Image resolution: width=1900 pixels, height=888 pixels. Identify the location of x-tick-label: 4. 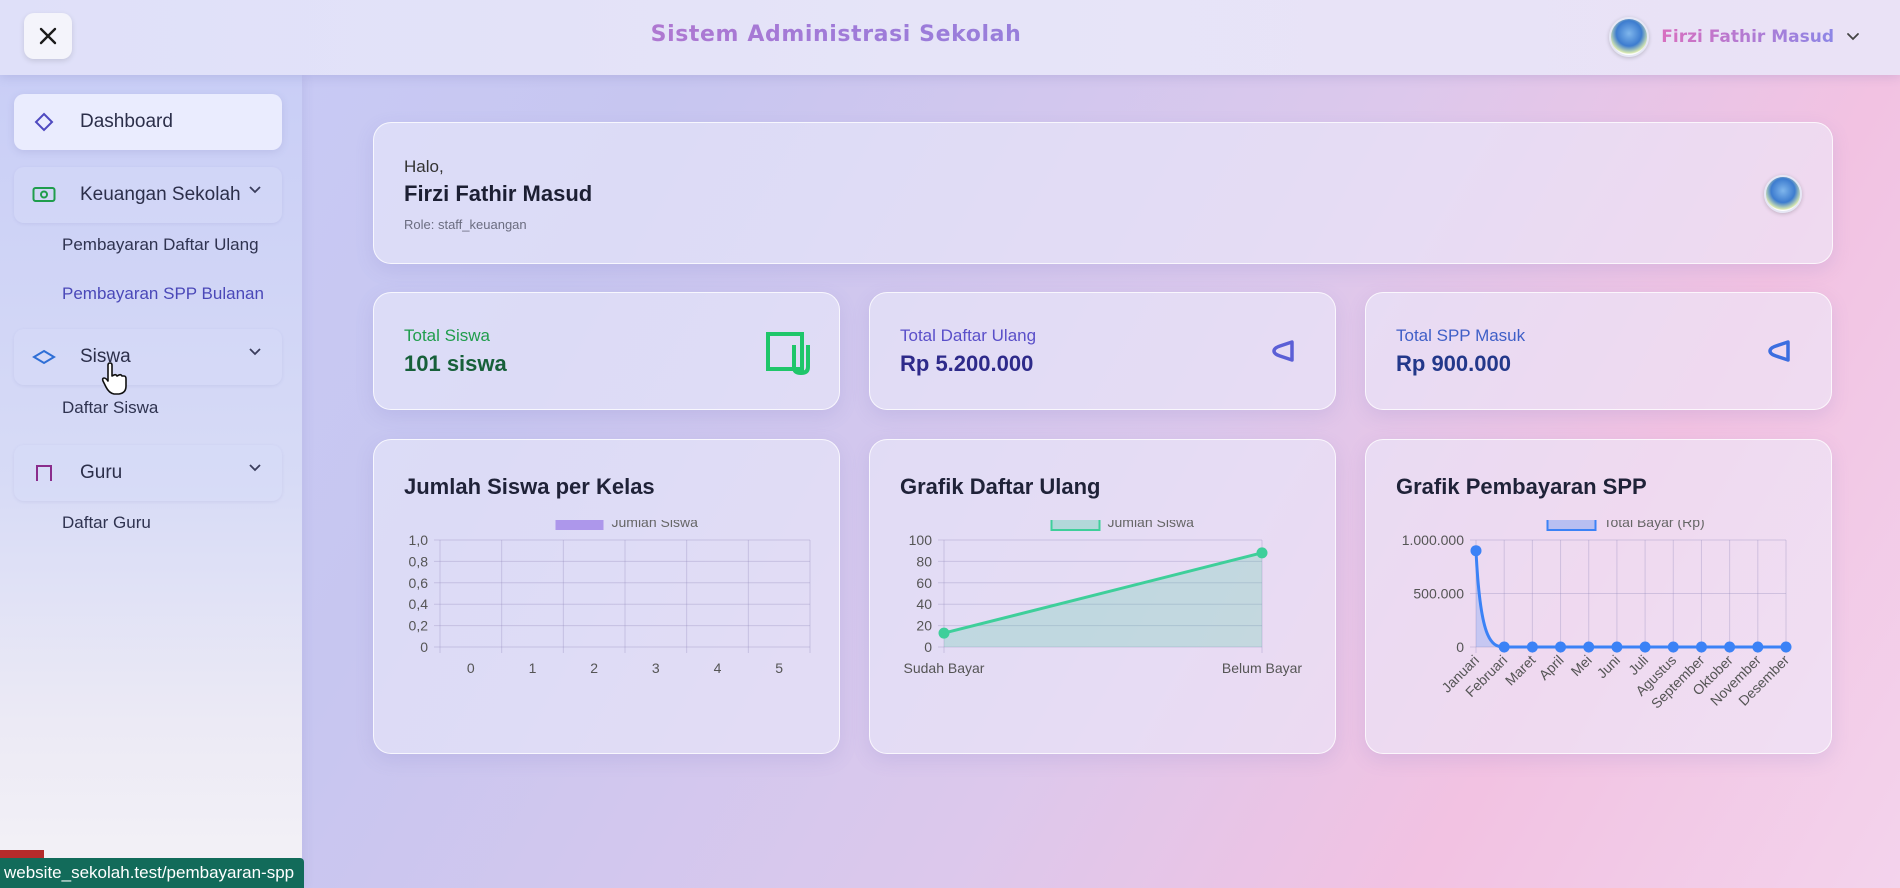
(718, 668).